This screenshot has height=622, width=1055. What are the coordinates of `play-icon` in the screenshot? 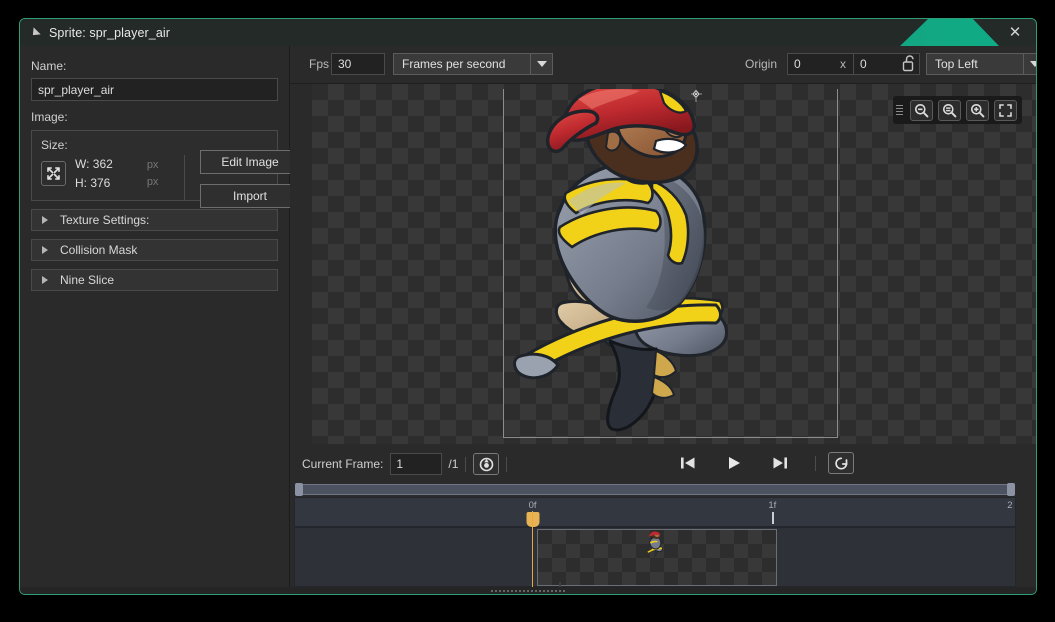 It's located at (734, 463).